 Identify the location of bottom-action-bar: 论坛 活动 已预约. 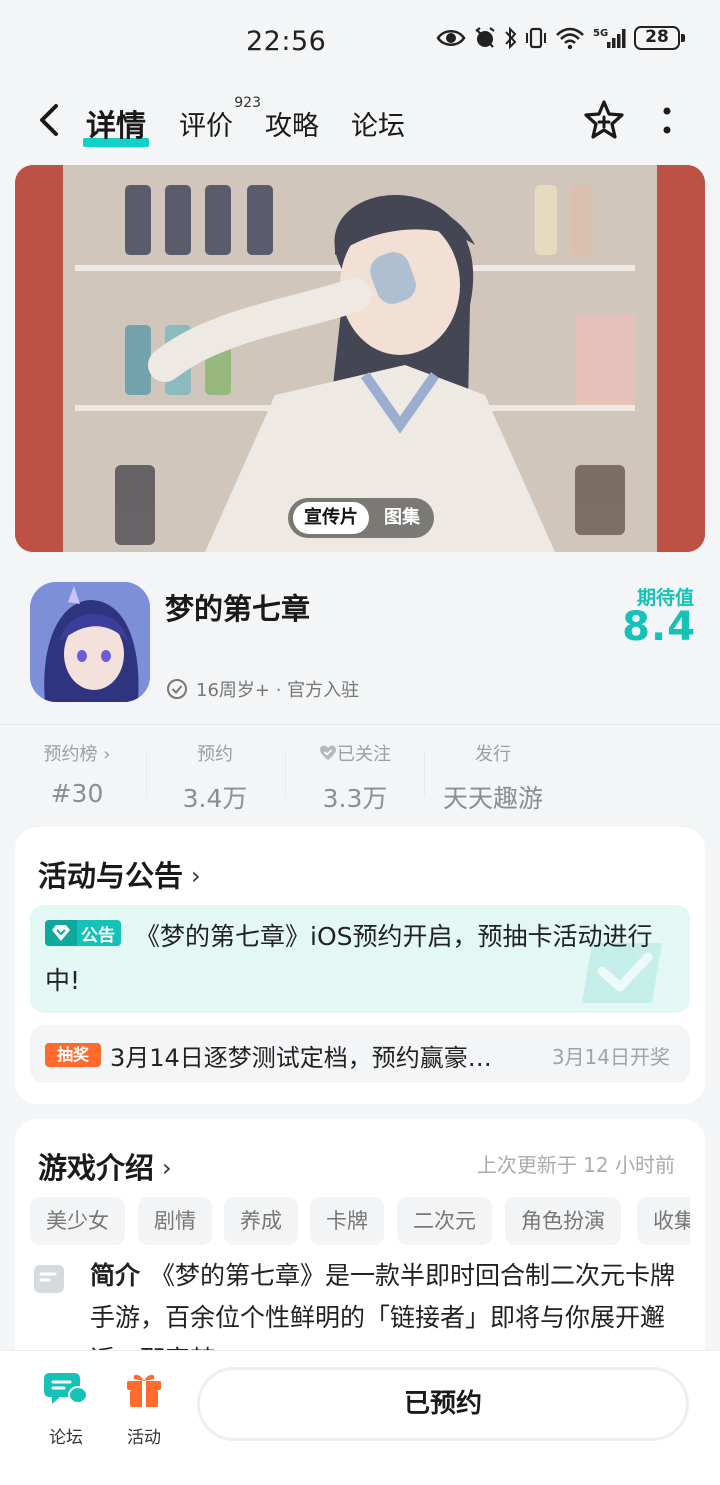
(360, 1417).